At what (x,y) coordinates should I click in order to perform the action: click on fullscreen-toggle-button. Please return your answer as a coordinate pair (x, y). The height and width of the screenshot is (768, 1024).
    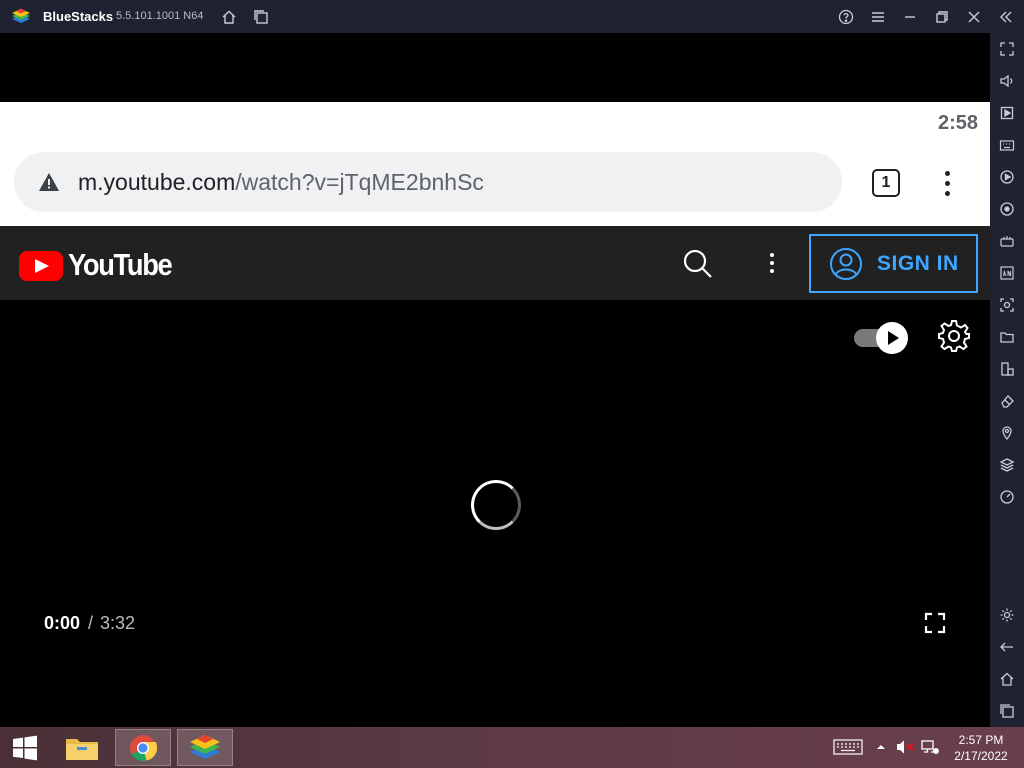
    Looking at the image, I should click on (1007, 49).